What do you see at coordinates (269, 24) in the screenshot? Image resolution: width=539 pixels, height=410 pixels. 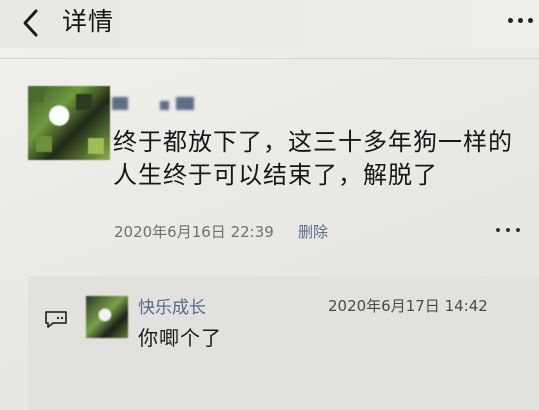 I see `top-bar: 详情` at bounding box center [269, 24].